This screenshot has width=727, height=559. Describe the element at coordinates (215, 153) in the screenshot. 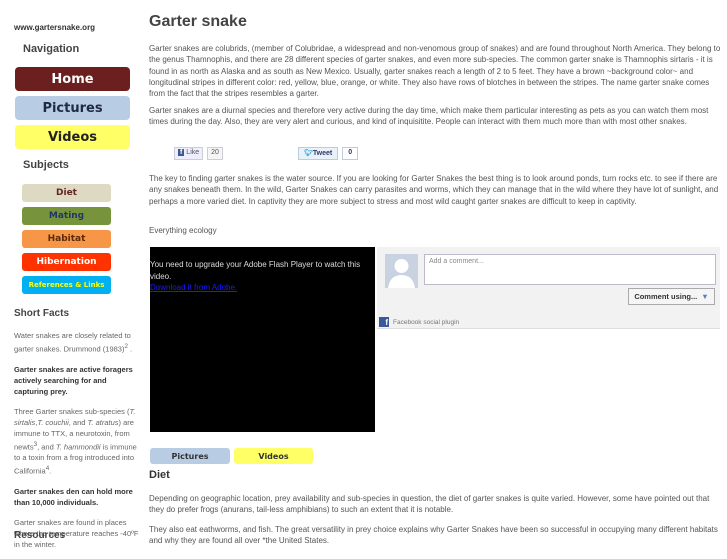

I see `like-count: 20` at that location.